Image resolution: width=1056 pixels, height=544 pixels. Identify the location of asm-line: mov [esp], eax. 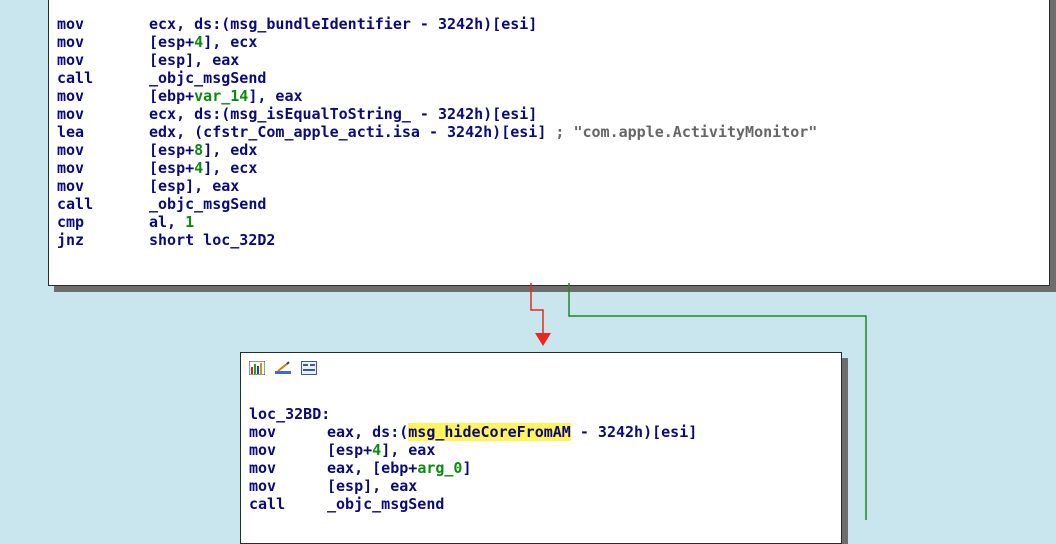
(333, 486).